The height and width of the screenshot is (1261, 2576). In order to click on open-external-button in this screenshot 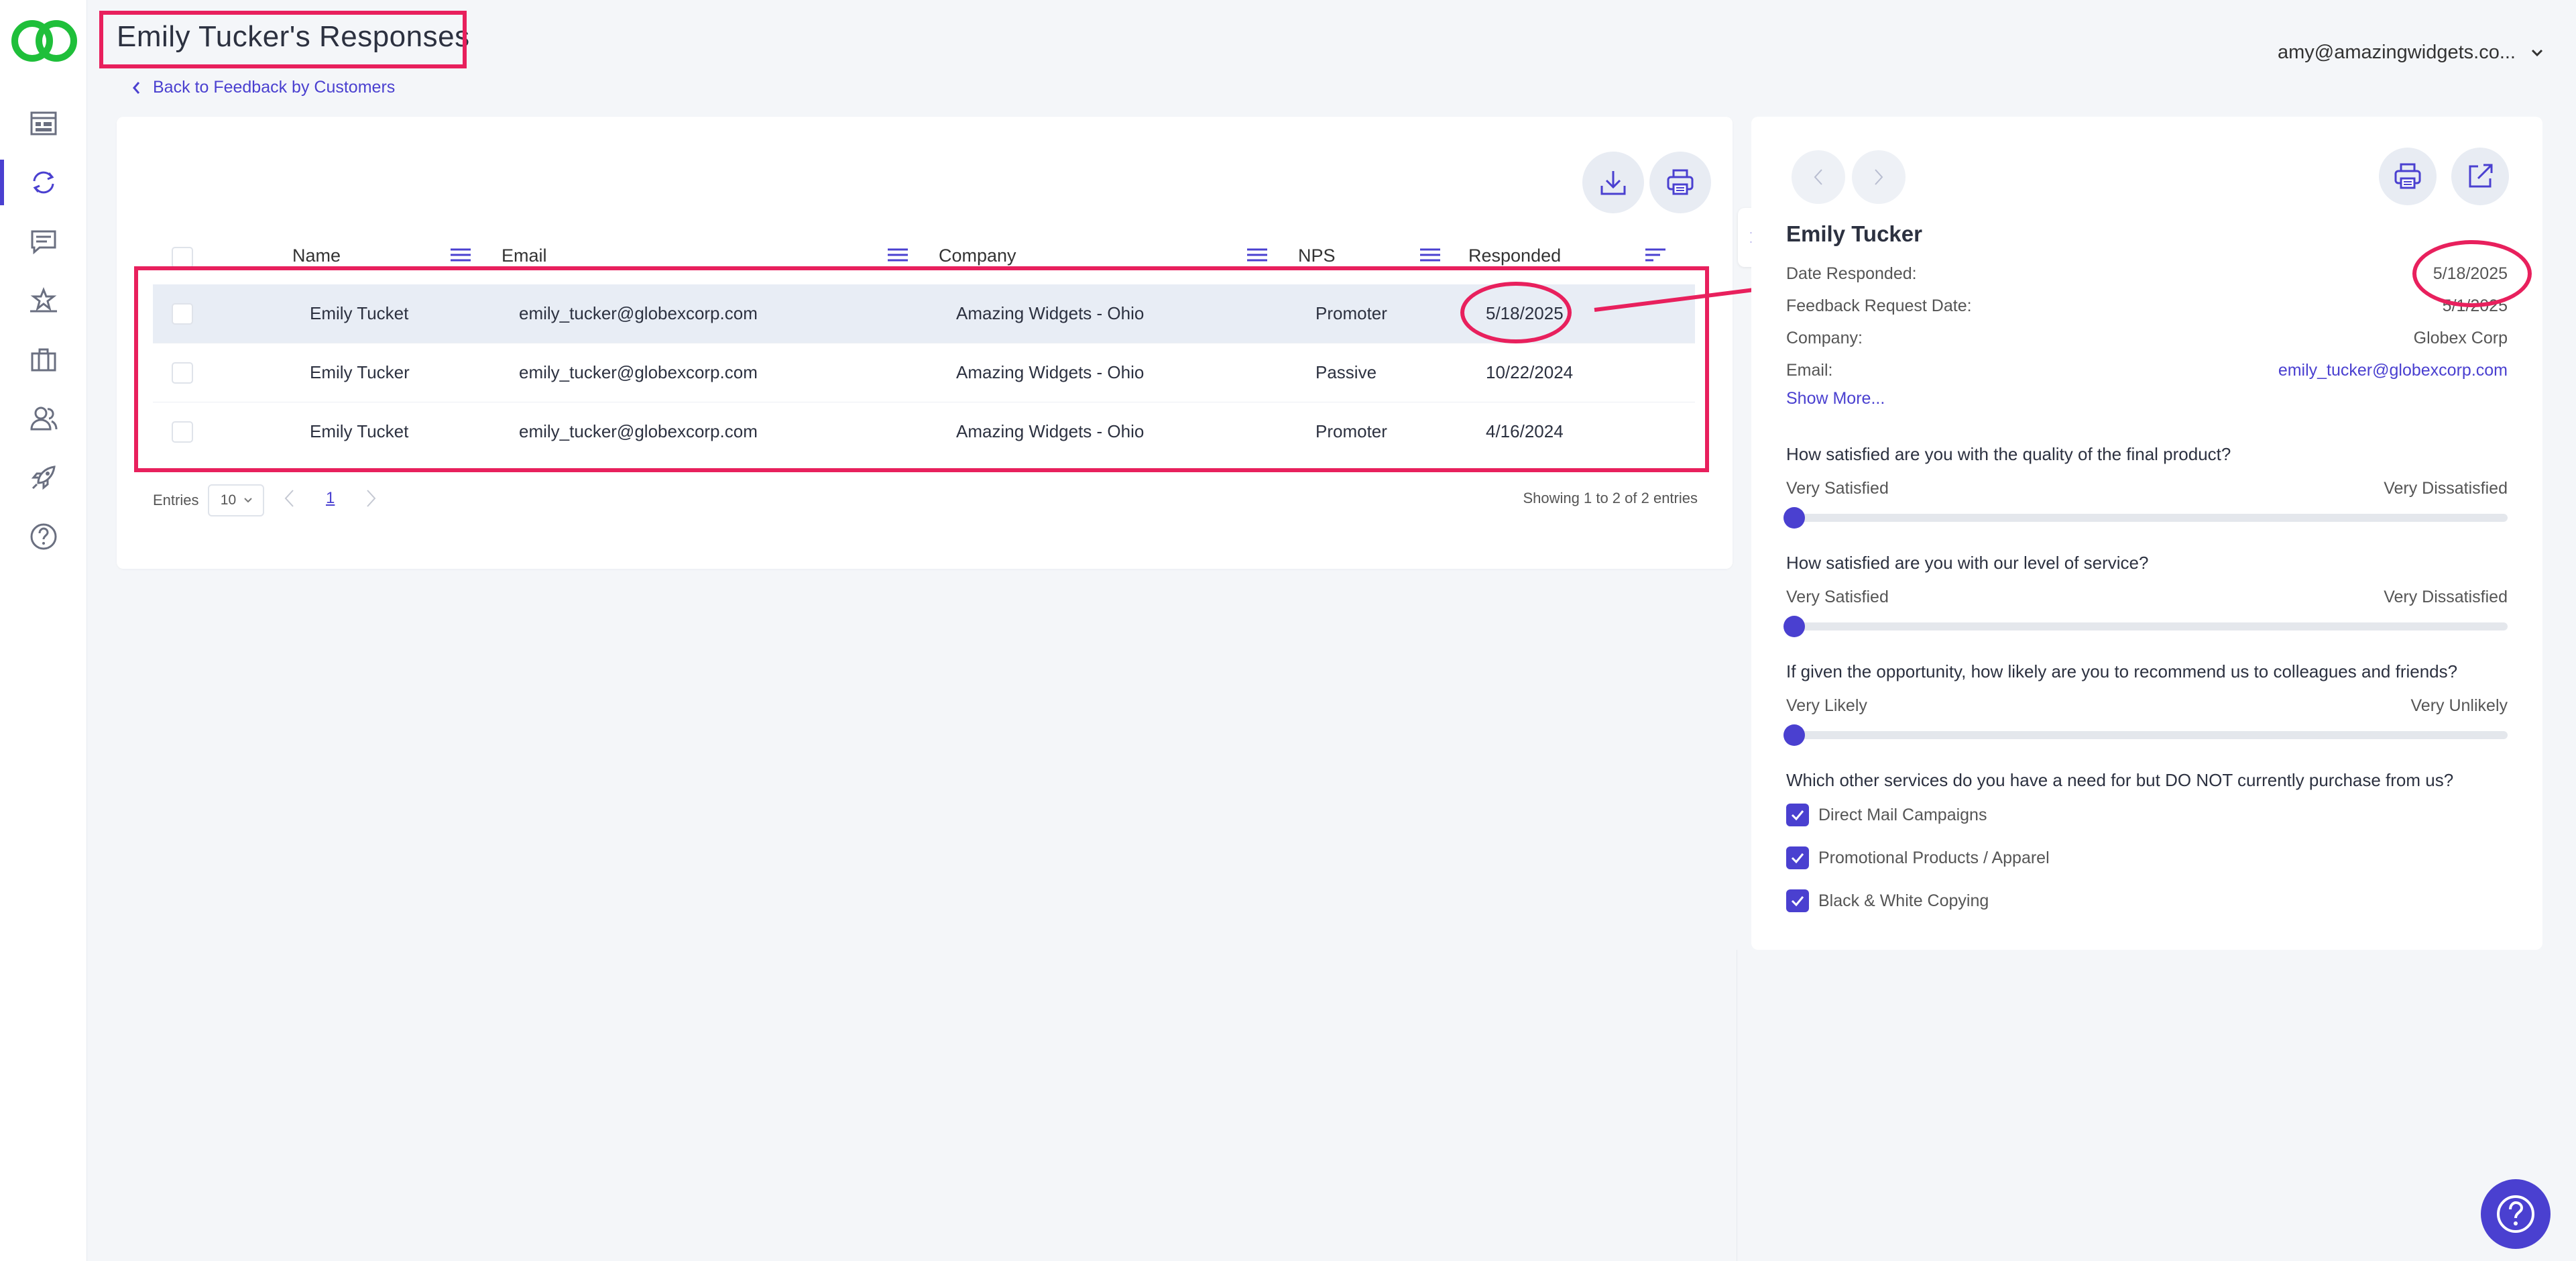, I will do `click(2480, 177)`.